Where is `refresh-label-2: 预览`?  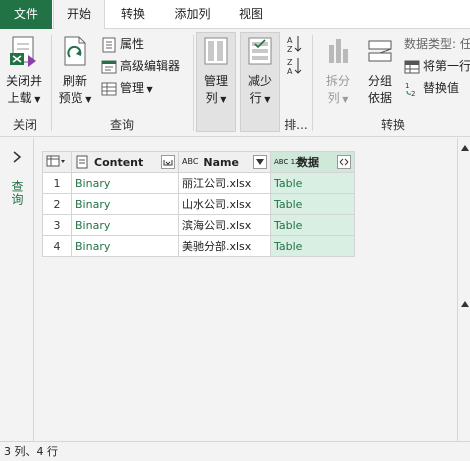
refresh-label-2: 预览 is located at coordinates (70, 98).